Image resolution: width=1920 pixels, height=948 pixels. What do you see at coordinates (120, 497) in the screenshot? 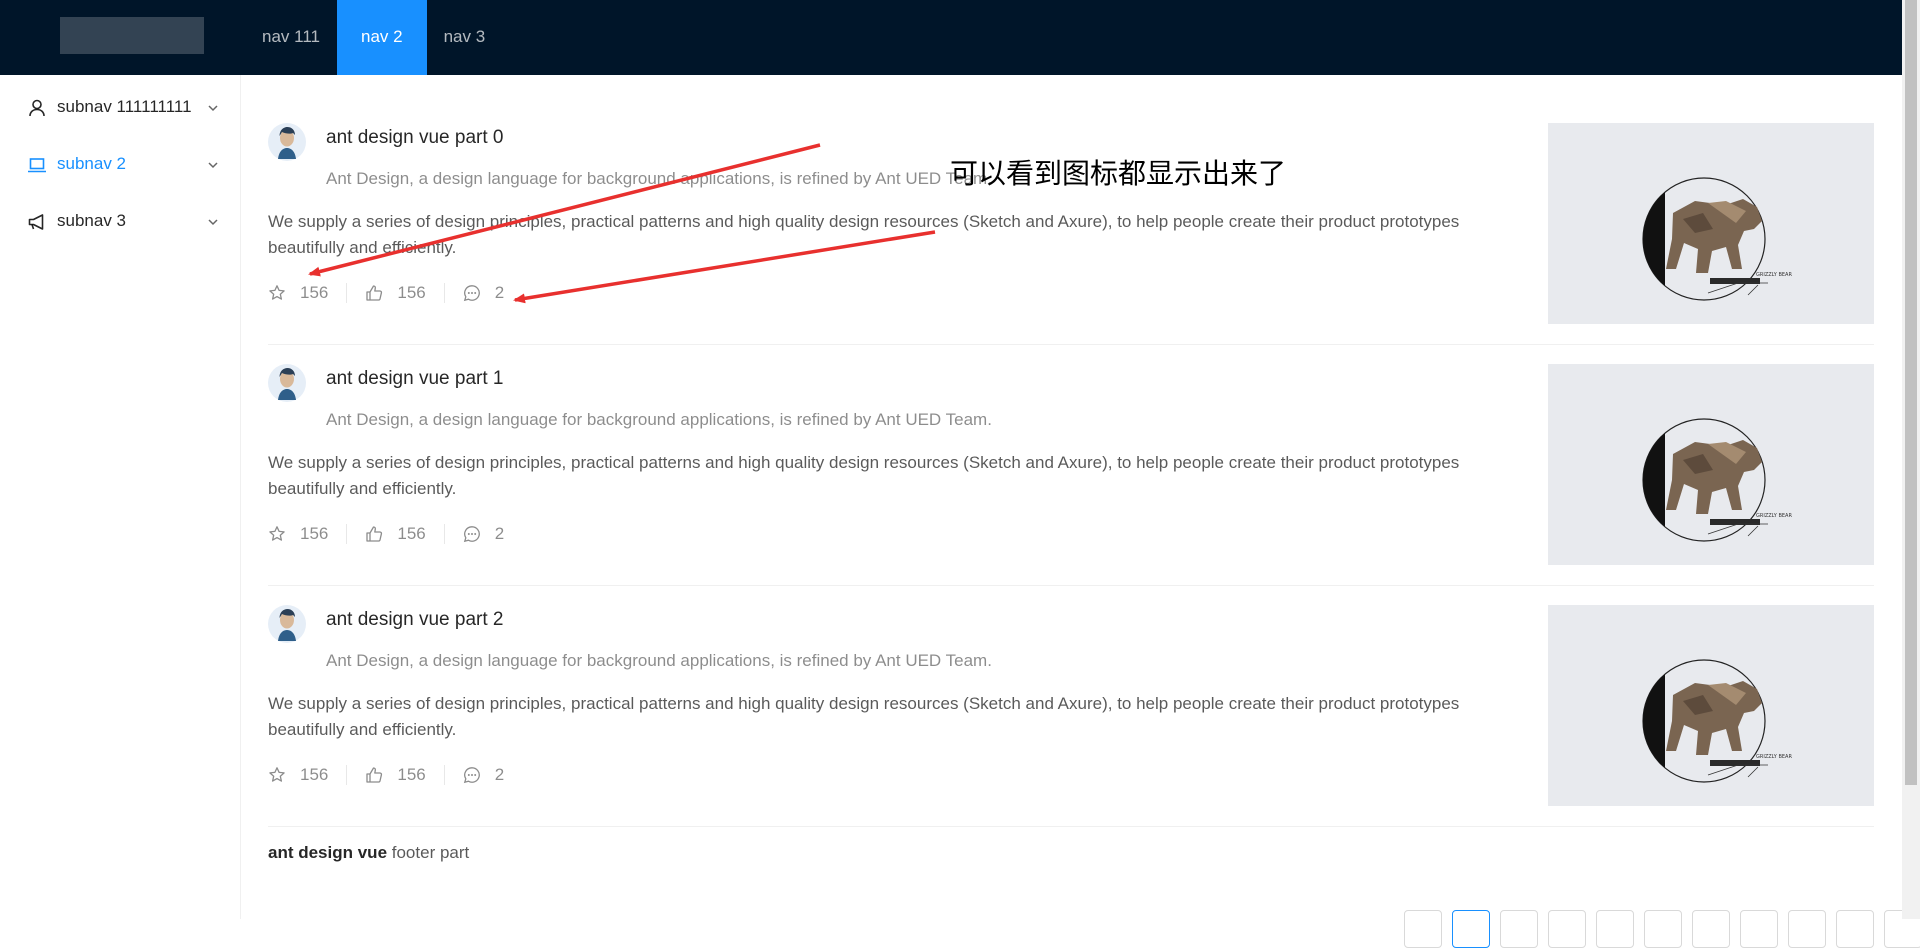
I see `sidebar: subnav 111111111 subnav 2 subnav 3` at bounding box center [120, 497].